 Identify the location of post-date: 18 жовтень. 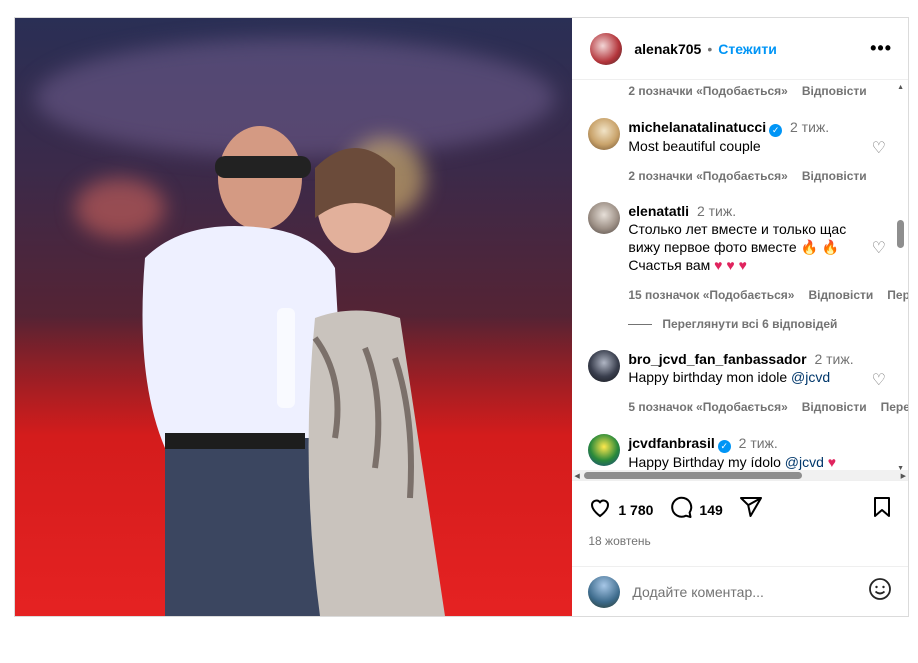
(740, 541).